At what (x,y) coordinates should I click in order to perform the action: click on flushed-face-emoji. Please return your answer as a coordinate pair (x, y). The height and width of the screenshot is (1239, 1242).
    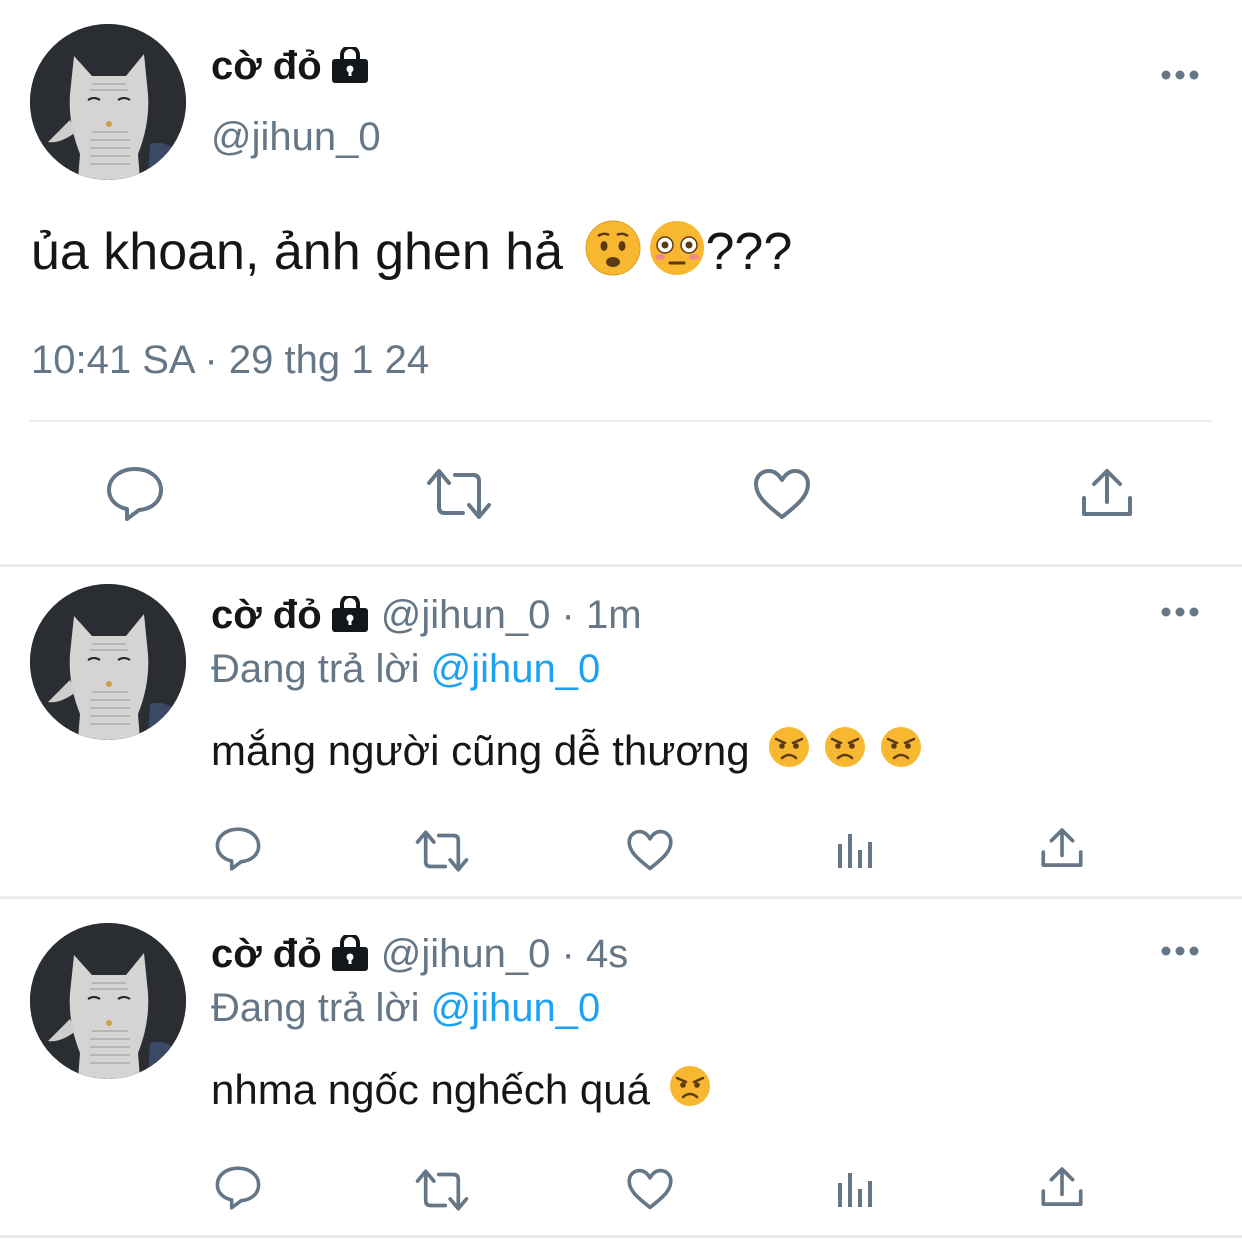
    Looking at the image, I should click on (677, 255).